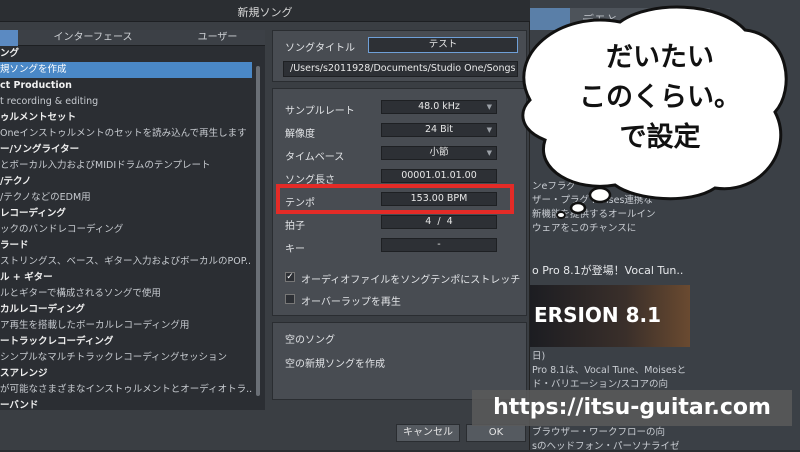 This screenshot has height=452, width=800. Describe the element at coordinates (660, 137) in the screenshot. I see `bubble-line: で設定` at that location.